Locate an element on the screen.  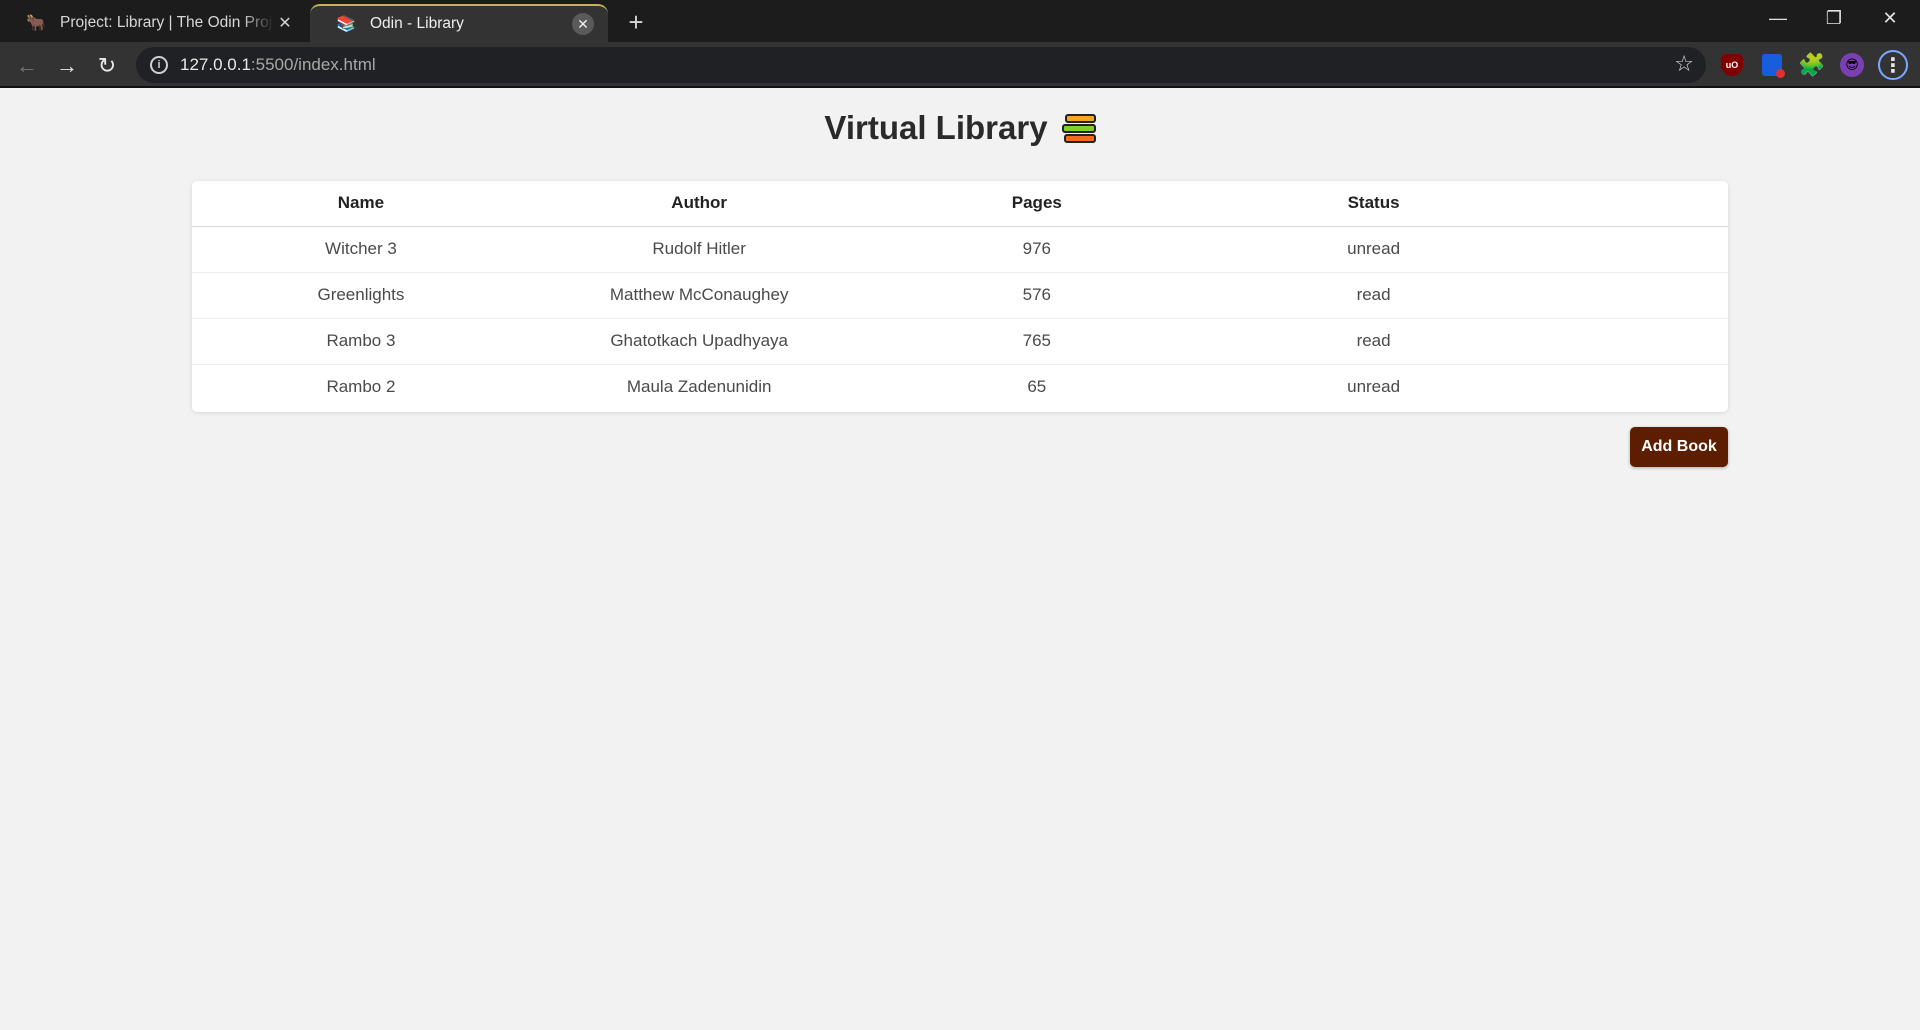
book-pages: 576 is located at coordinates (1037, 295).